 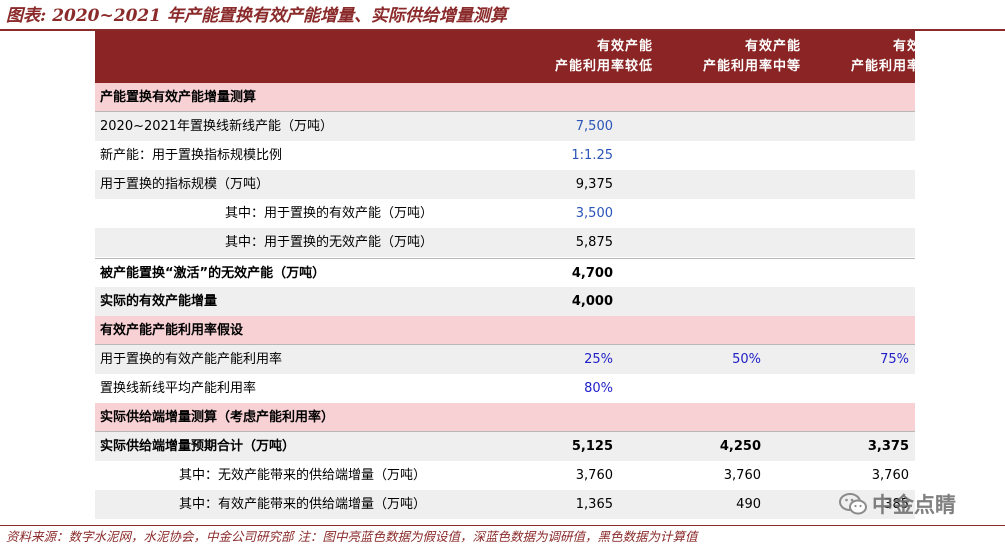 What do you see at coordinates (505, 446) in the screenshot?
I see `table-row: 实际供给端增量预期合计（万吨） 5,125 4,250 3,375` at bounding box center [505, 446].